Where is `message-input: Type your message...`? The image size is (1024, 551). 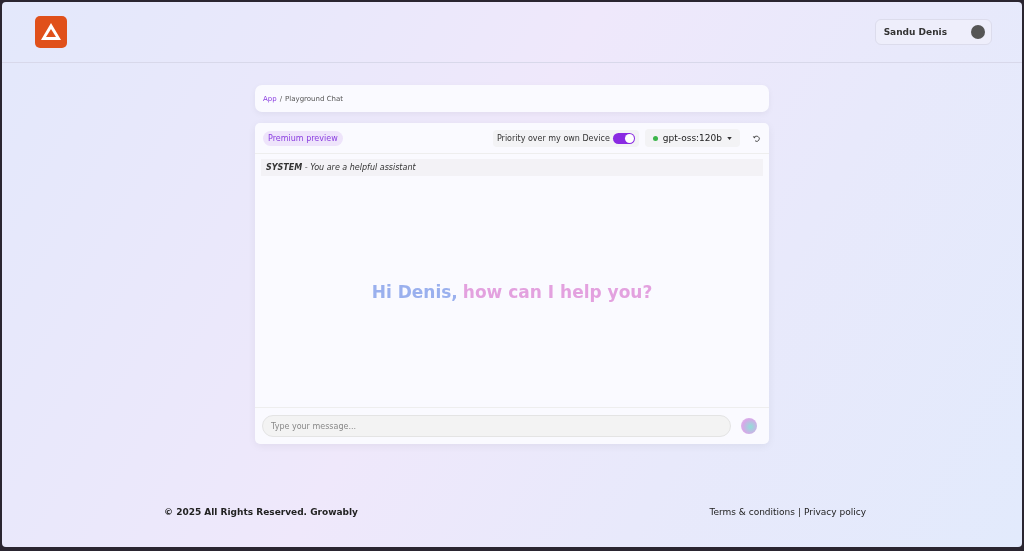
message-input: Type your message... is located at coordinates (496, 426).